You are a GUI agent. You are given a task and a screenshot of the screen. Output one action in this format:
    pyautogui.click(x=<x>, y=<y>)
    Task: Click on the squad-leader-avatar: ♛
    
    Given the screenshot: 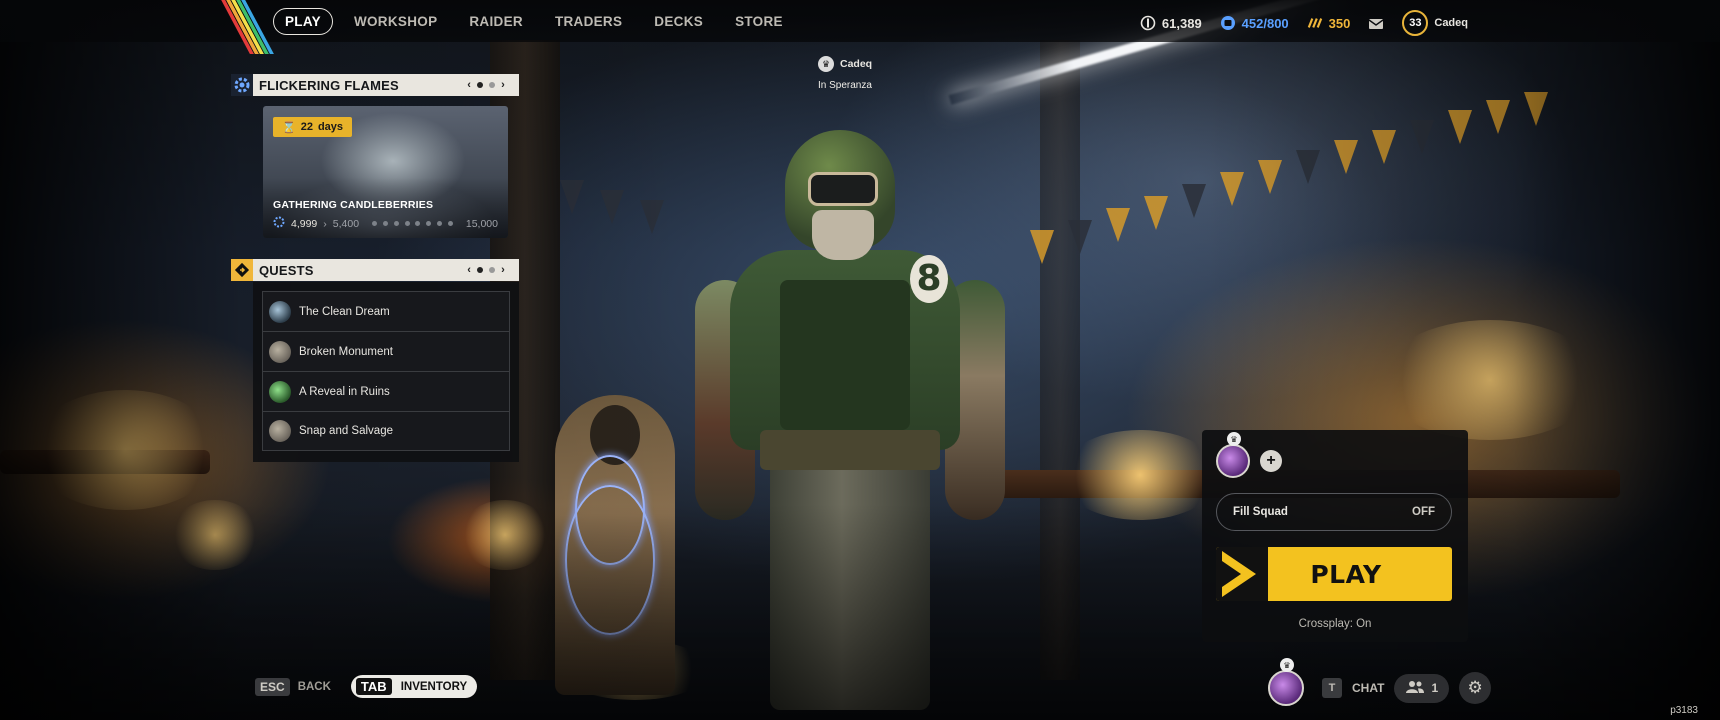 What is the action you would take?
    pyautogui.click(x=1233, y=455)
    